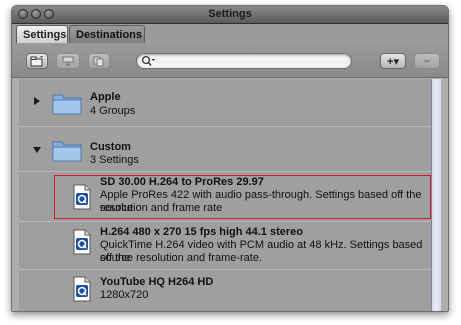 This screenshot has height=325, width=461. Describe the element at coordinates (107, 34) in the screenshot. I see `tab-destinations: Destinations` at that location.